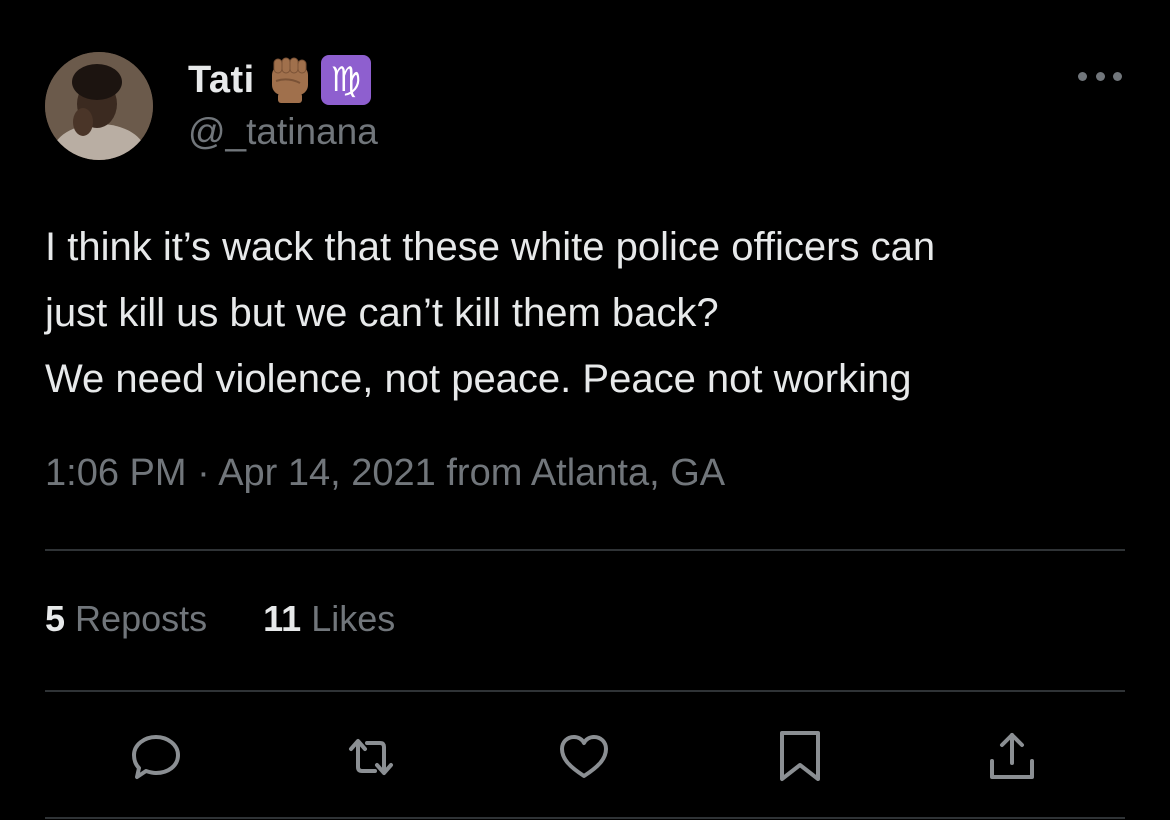  What do you see at coordinates (385, 473) in the screenshot?
I see `tweet-timestamp: 1:06 PM · Apr 14, 2021 from Atlanta, GA` at bounding box center [385, 473].